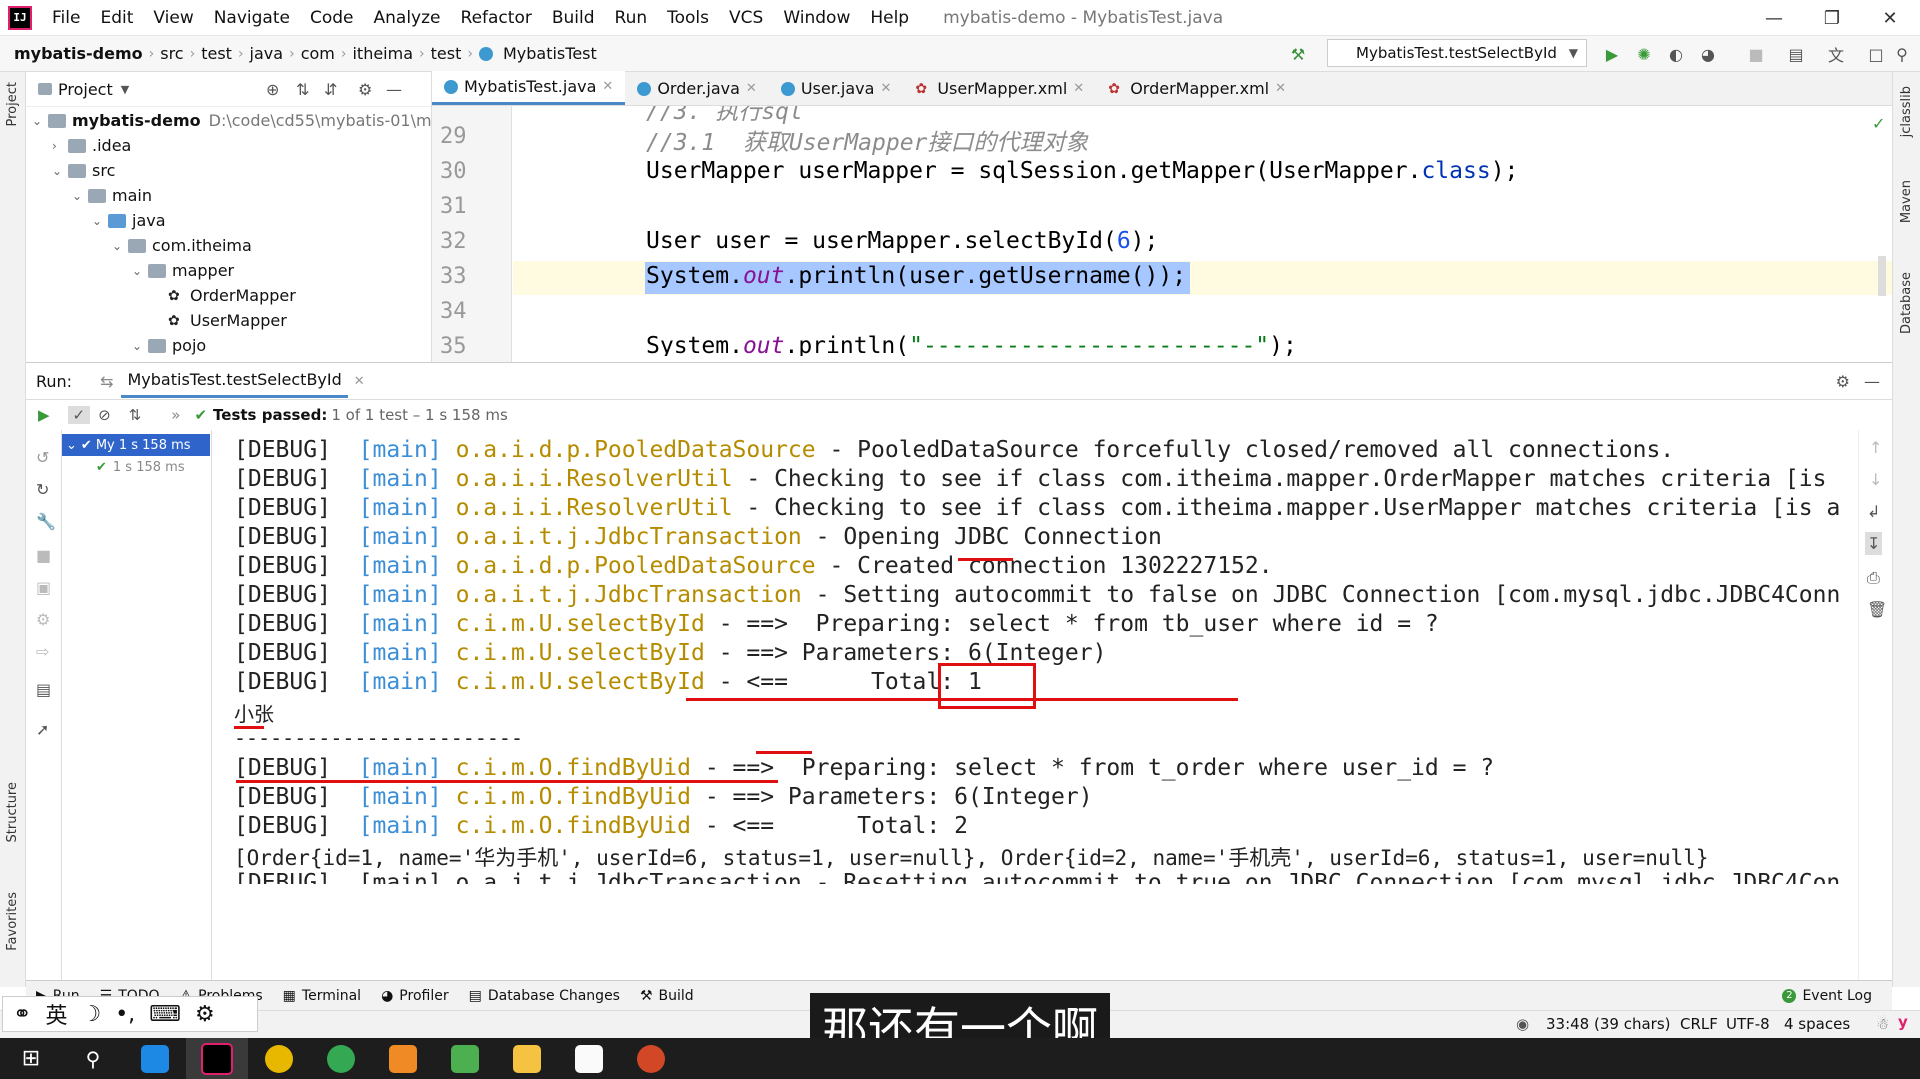 Image resolution: width=1920 pixels, height=1079 pixels. Describe the element at coordinates (589, 1058) in the screenshot. I see `app-typora-icon` at that location.